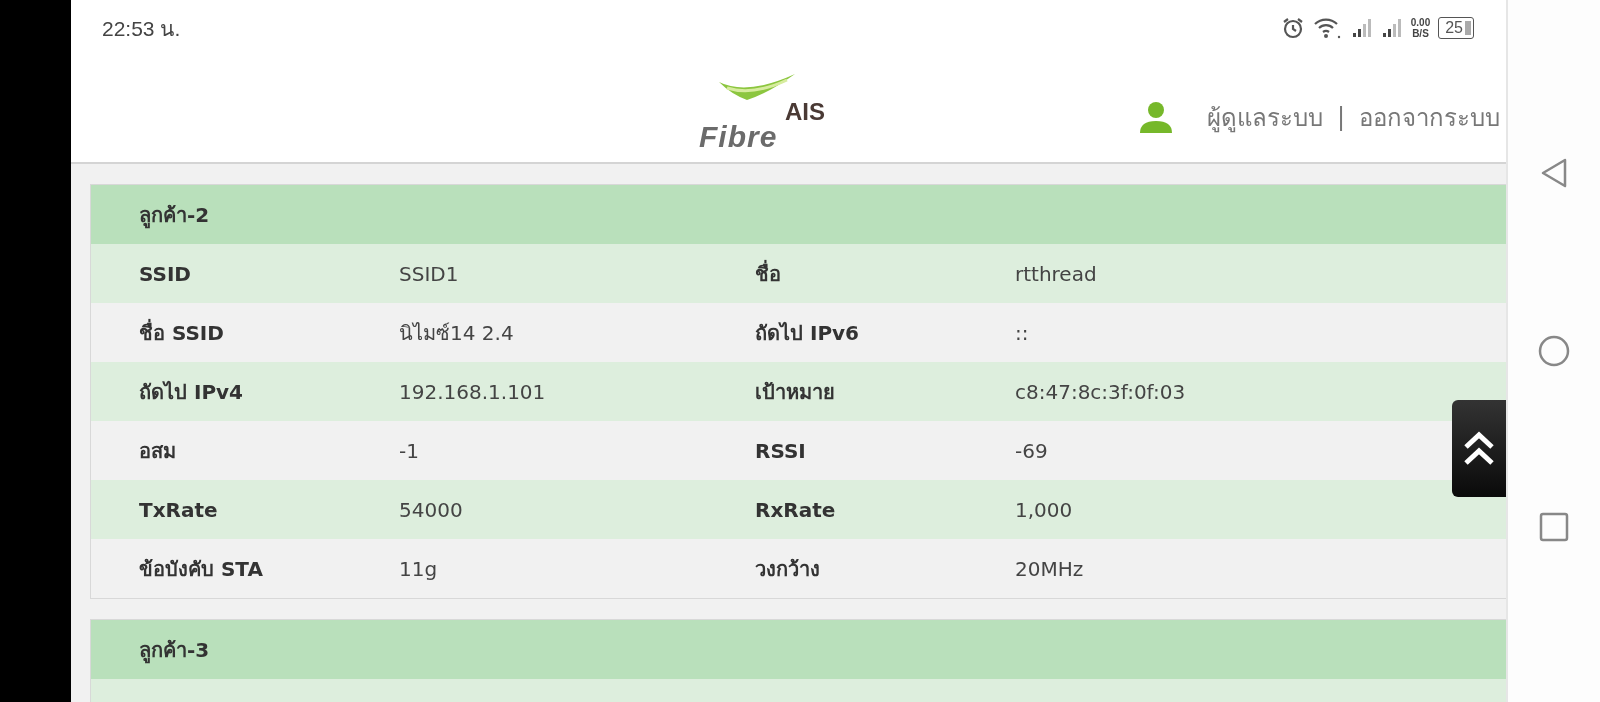  Describe the element at coordinates (1420, 33) in the screenshot. I see `speed-unit: B/S` at that location.